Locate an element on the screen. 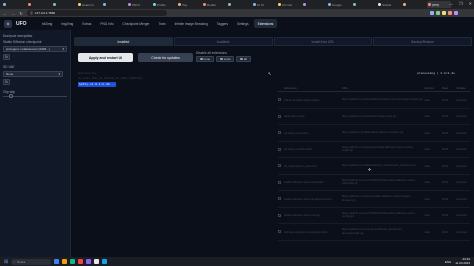 Image resolution: width=474 pixels, height=266 pixels. sub-tab: Install from URL is located at coordinates (323, 41).